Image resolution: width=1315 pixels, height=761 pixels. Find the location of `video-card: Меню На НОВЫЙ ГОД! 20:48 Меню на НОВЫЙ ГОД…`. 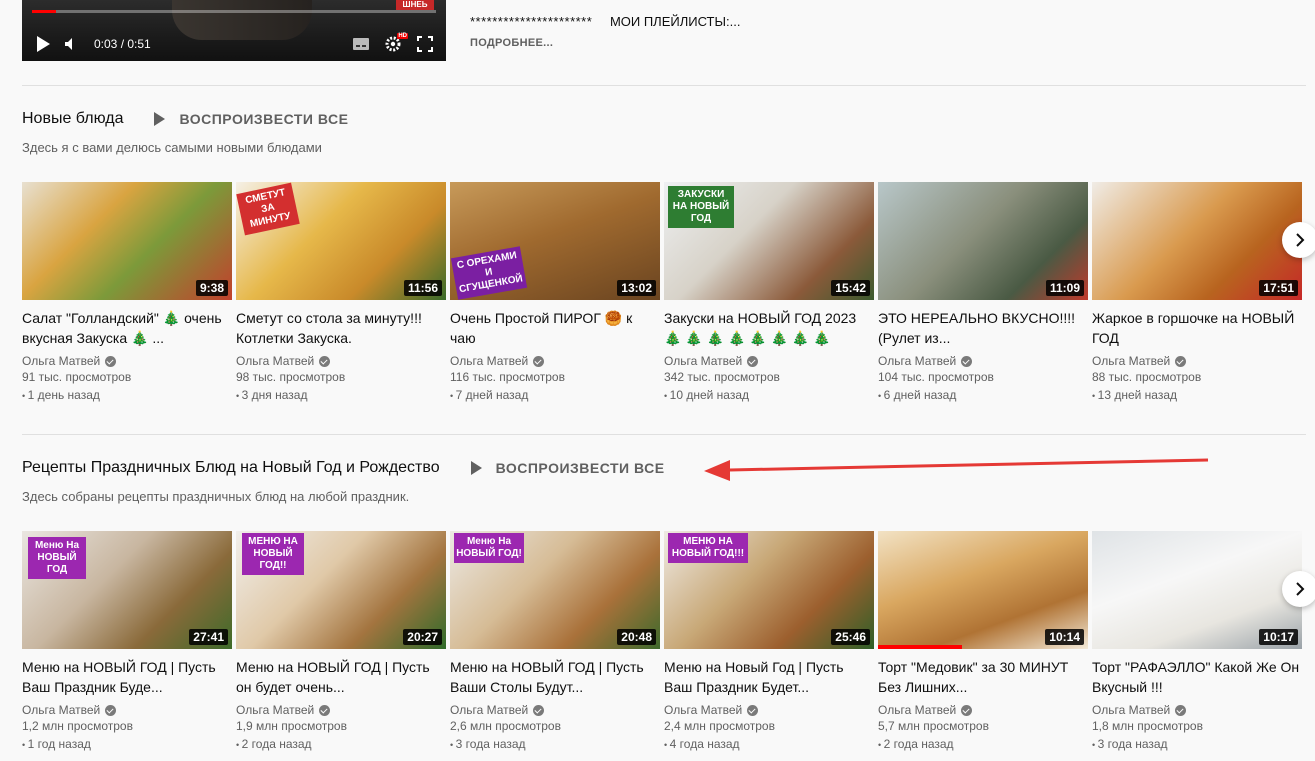

video-card: Меню На НОВЫЙ ГОД! 20:48 Меню на НОВЫЙ ГОД… is located at coordinates (555, 642).